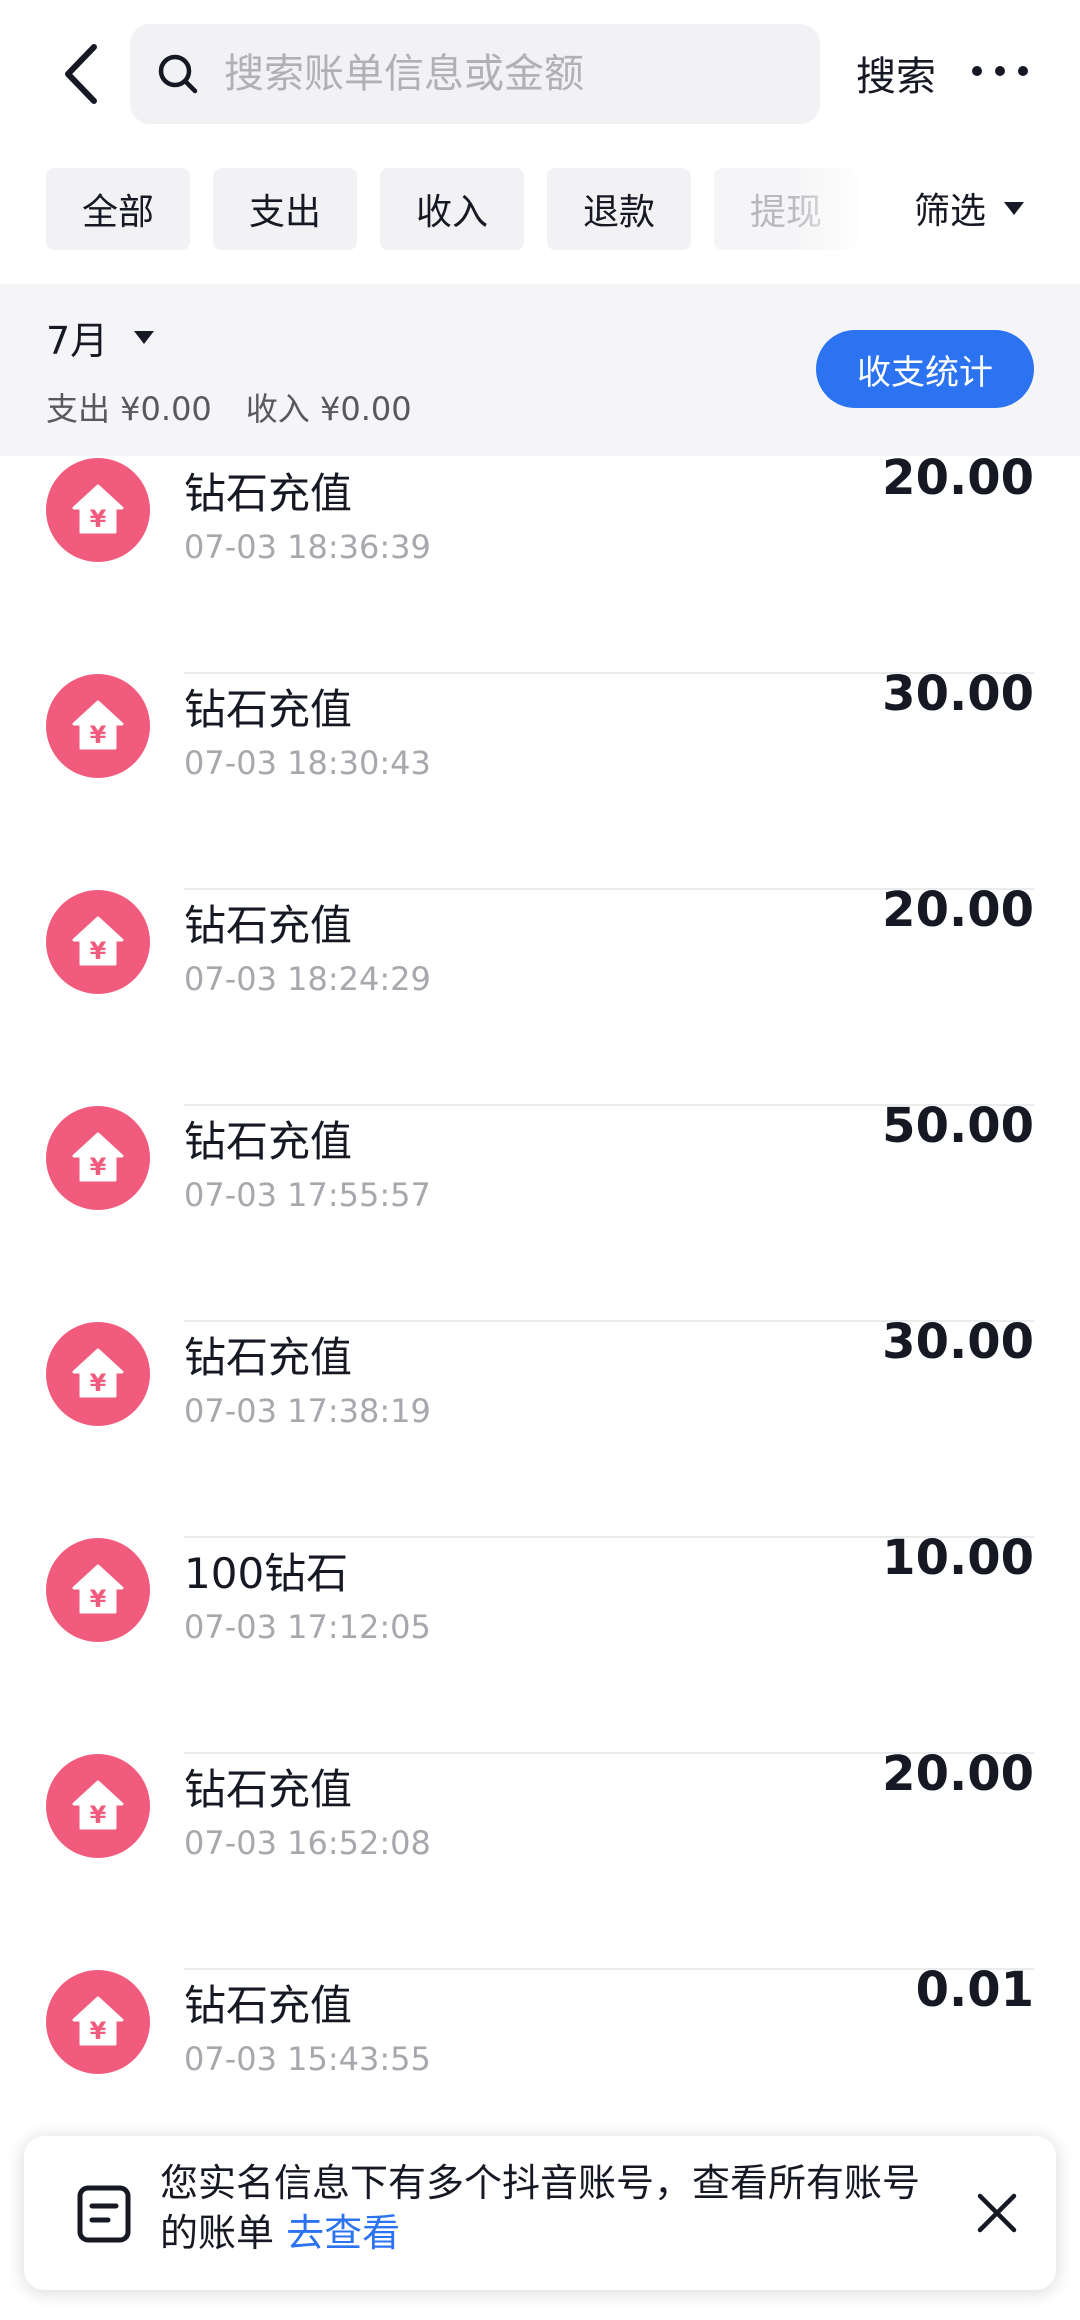 The image size is (1080, 2320). I want to click on transaction-row: ¥ 钻石充值 07-03 18:24:29 20.00, so click(540, 944).